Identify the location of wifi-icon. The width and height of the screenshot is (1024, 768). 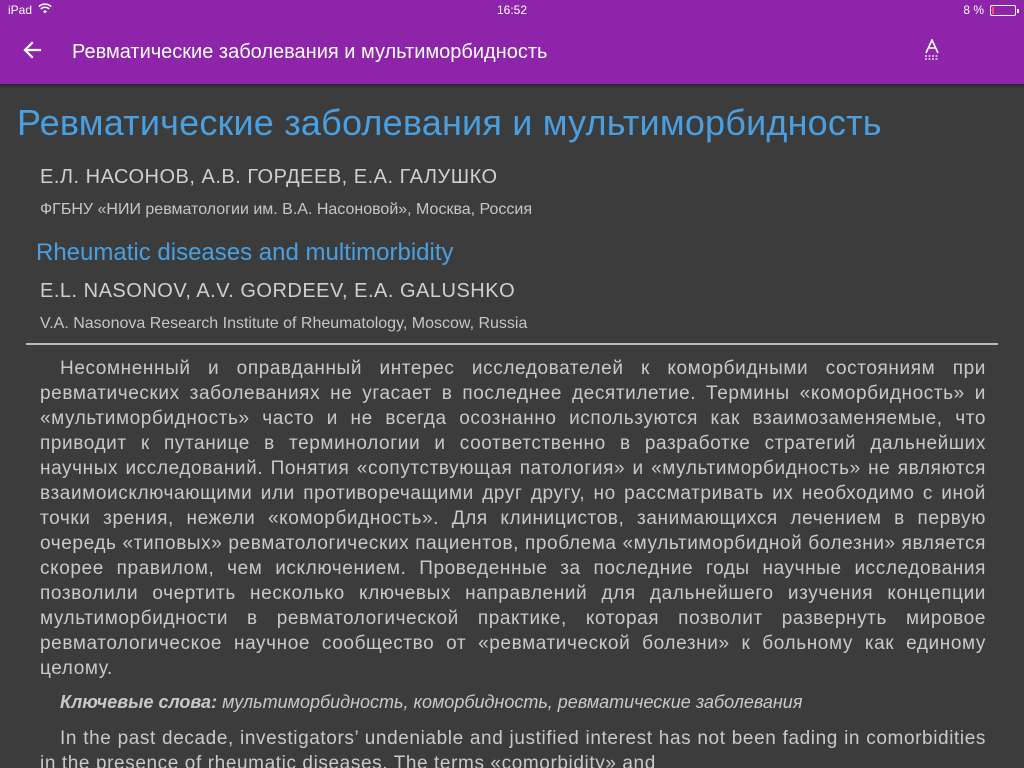
(45, 10).